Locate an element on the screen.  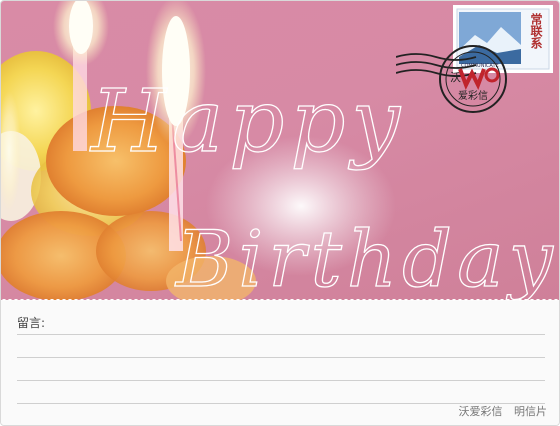
footer-type: 明信片 is located at coordinates (530, 411).